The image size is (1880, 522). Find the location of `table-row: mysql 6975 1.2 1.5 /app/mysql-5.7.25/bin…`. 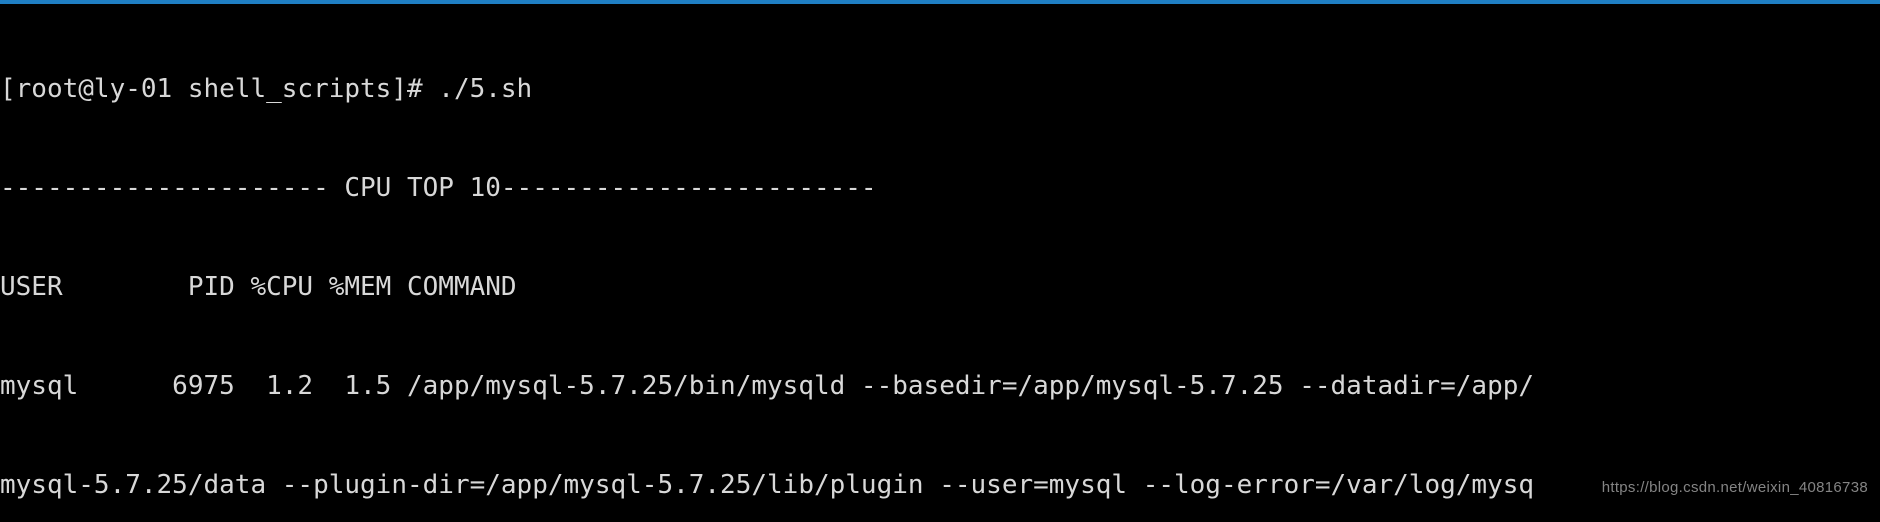

table-row: mysql 6975 1.2 1.5 /app/mysql-5.7.25/bin… is located at coordinates (767, 386).